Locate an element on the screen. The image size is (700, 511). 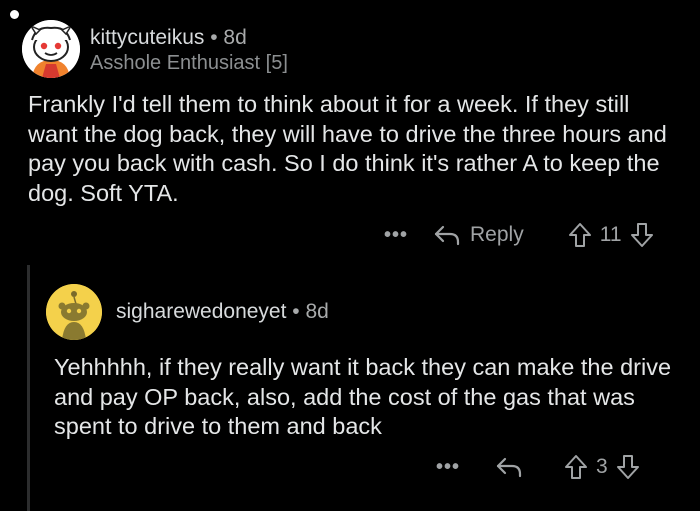
online-dot is located at coordinates (14, 14).